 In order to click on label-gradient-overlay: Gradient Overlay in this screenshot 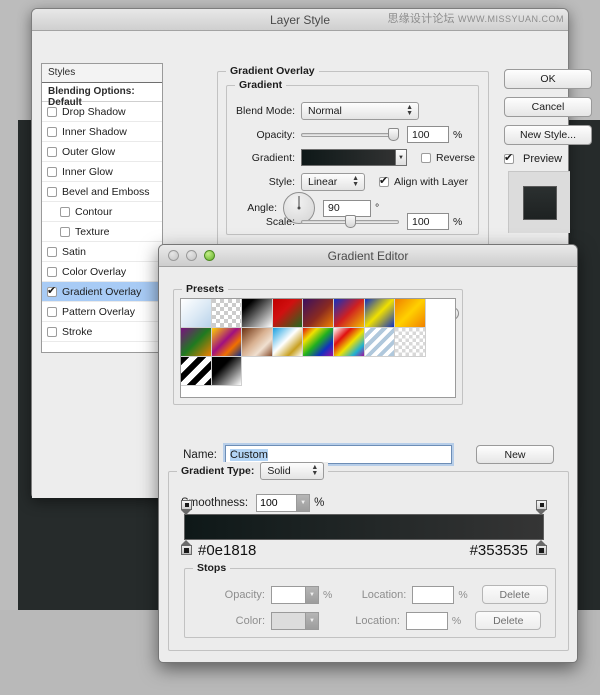, I will do `click(102, 291)`.